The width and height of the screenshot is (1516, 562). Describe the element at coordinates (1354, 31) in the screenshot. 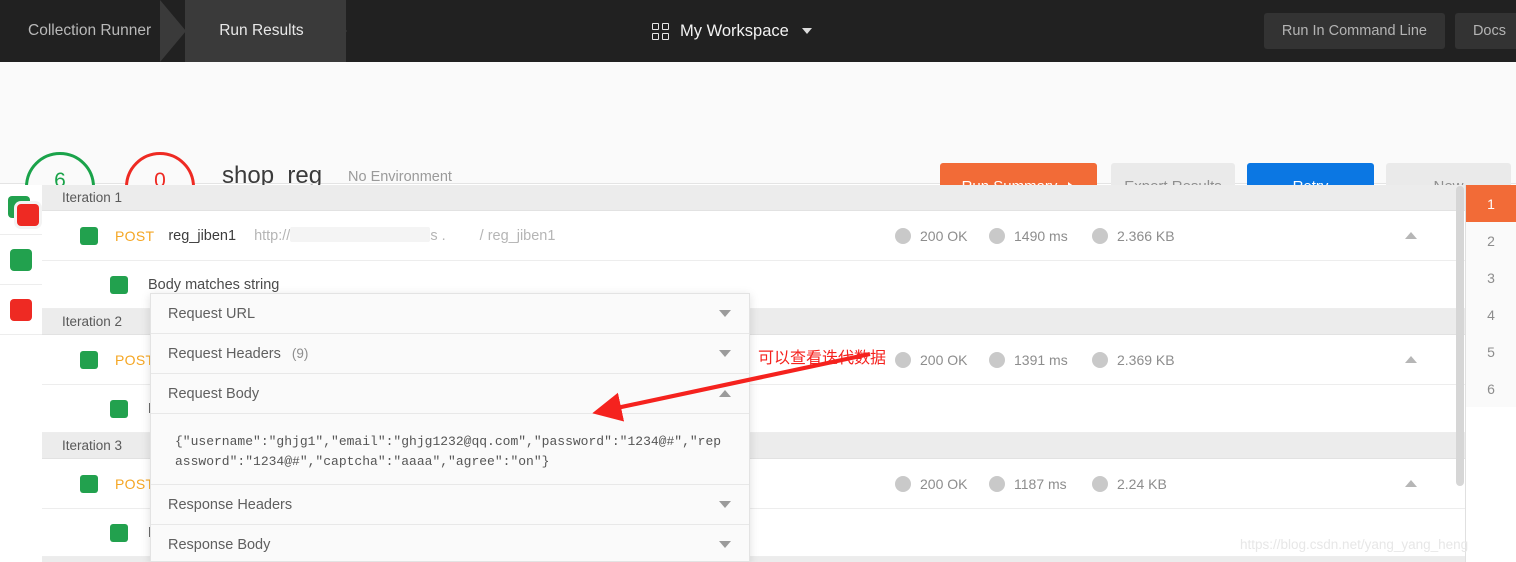

I see `run-in-command-line-button: Run In Command Line` at that location.